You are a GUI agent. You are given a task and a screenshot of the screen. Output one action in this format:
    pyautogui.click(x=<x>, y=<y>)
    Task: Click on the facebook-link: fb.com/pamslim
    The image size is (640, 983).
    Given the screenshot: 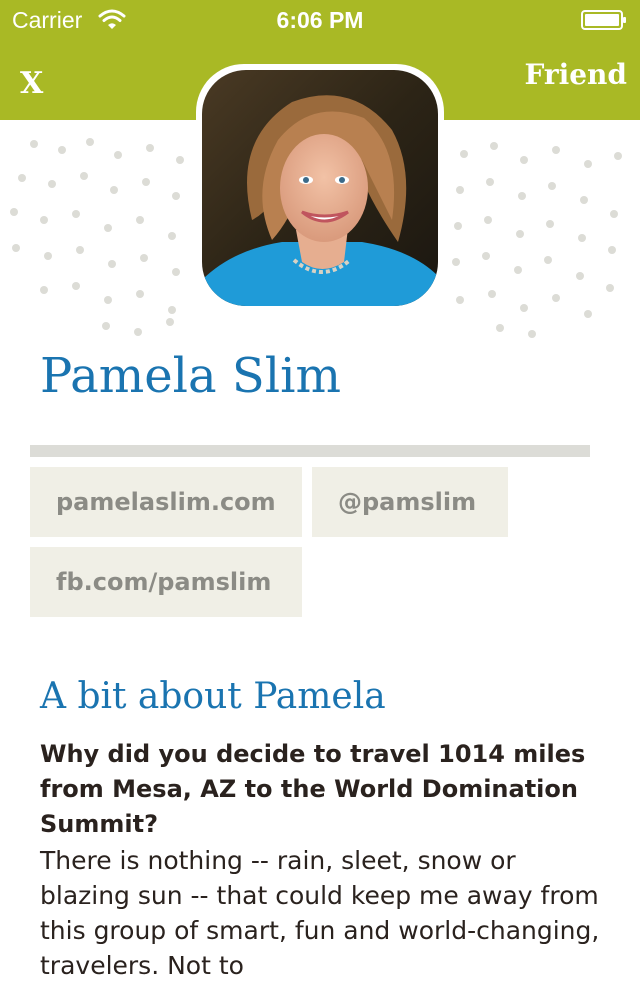 What is the action you would take?
    pyautogui.click(x=166, y=582)
    